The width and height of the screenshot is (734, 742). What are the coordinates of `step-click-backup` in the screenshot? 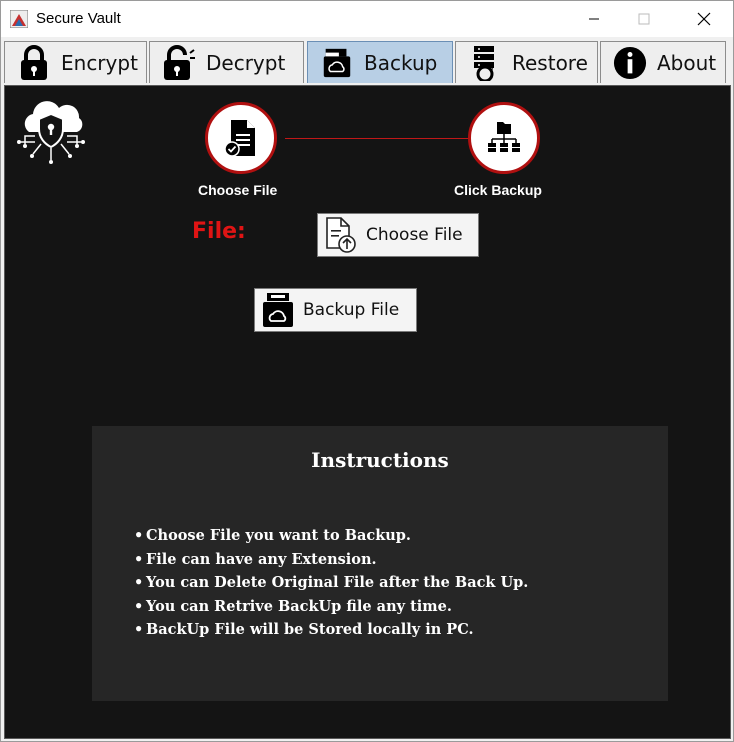 It's located at (504, 138).